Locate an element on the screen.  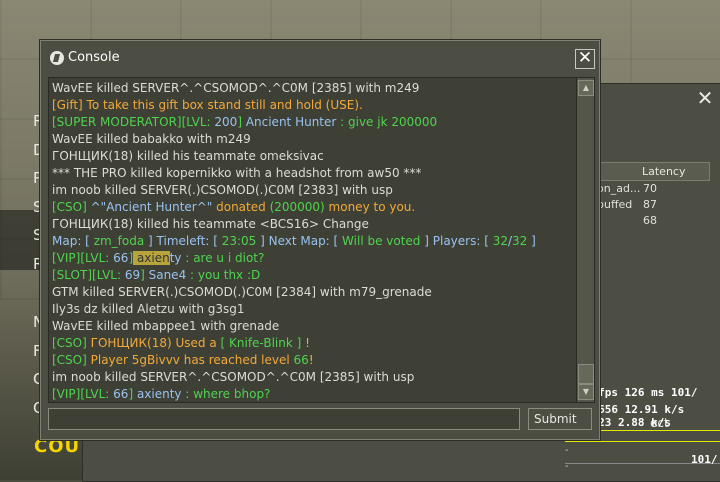
table-row: 68 is located at coordinates (653, 221).